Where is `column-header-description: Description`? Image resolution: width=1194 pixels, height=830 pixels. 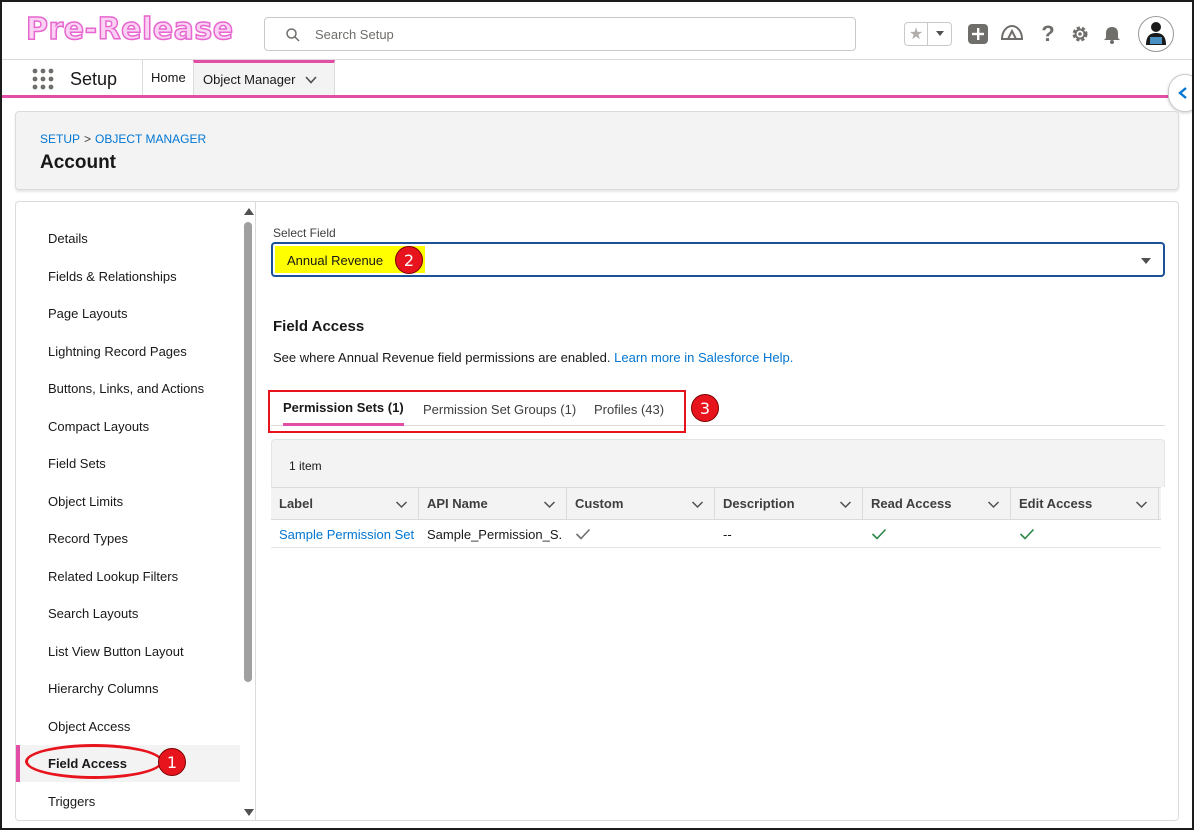
column-header-description: Description is located at coordinates (789, 503).